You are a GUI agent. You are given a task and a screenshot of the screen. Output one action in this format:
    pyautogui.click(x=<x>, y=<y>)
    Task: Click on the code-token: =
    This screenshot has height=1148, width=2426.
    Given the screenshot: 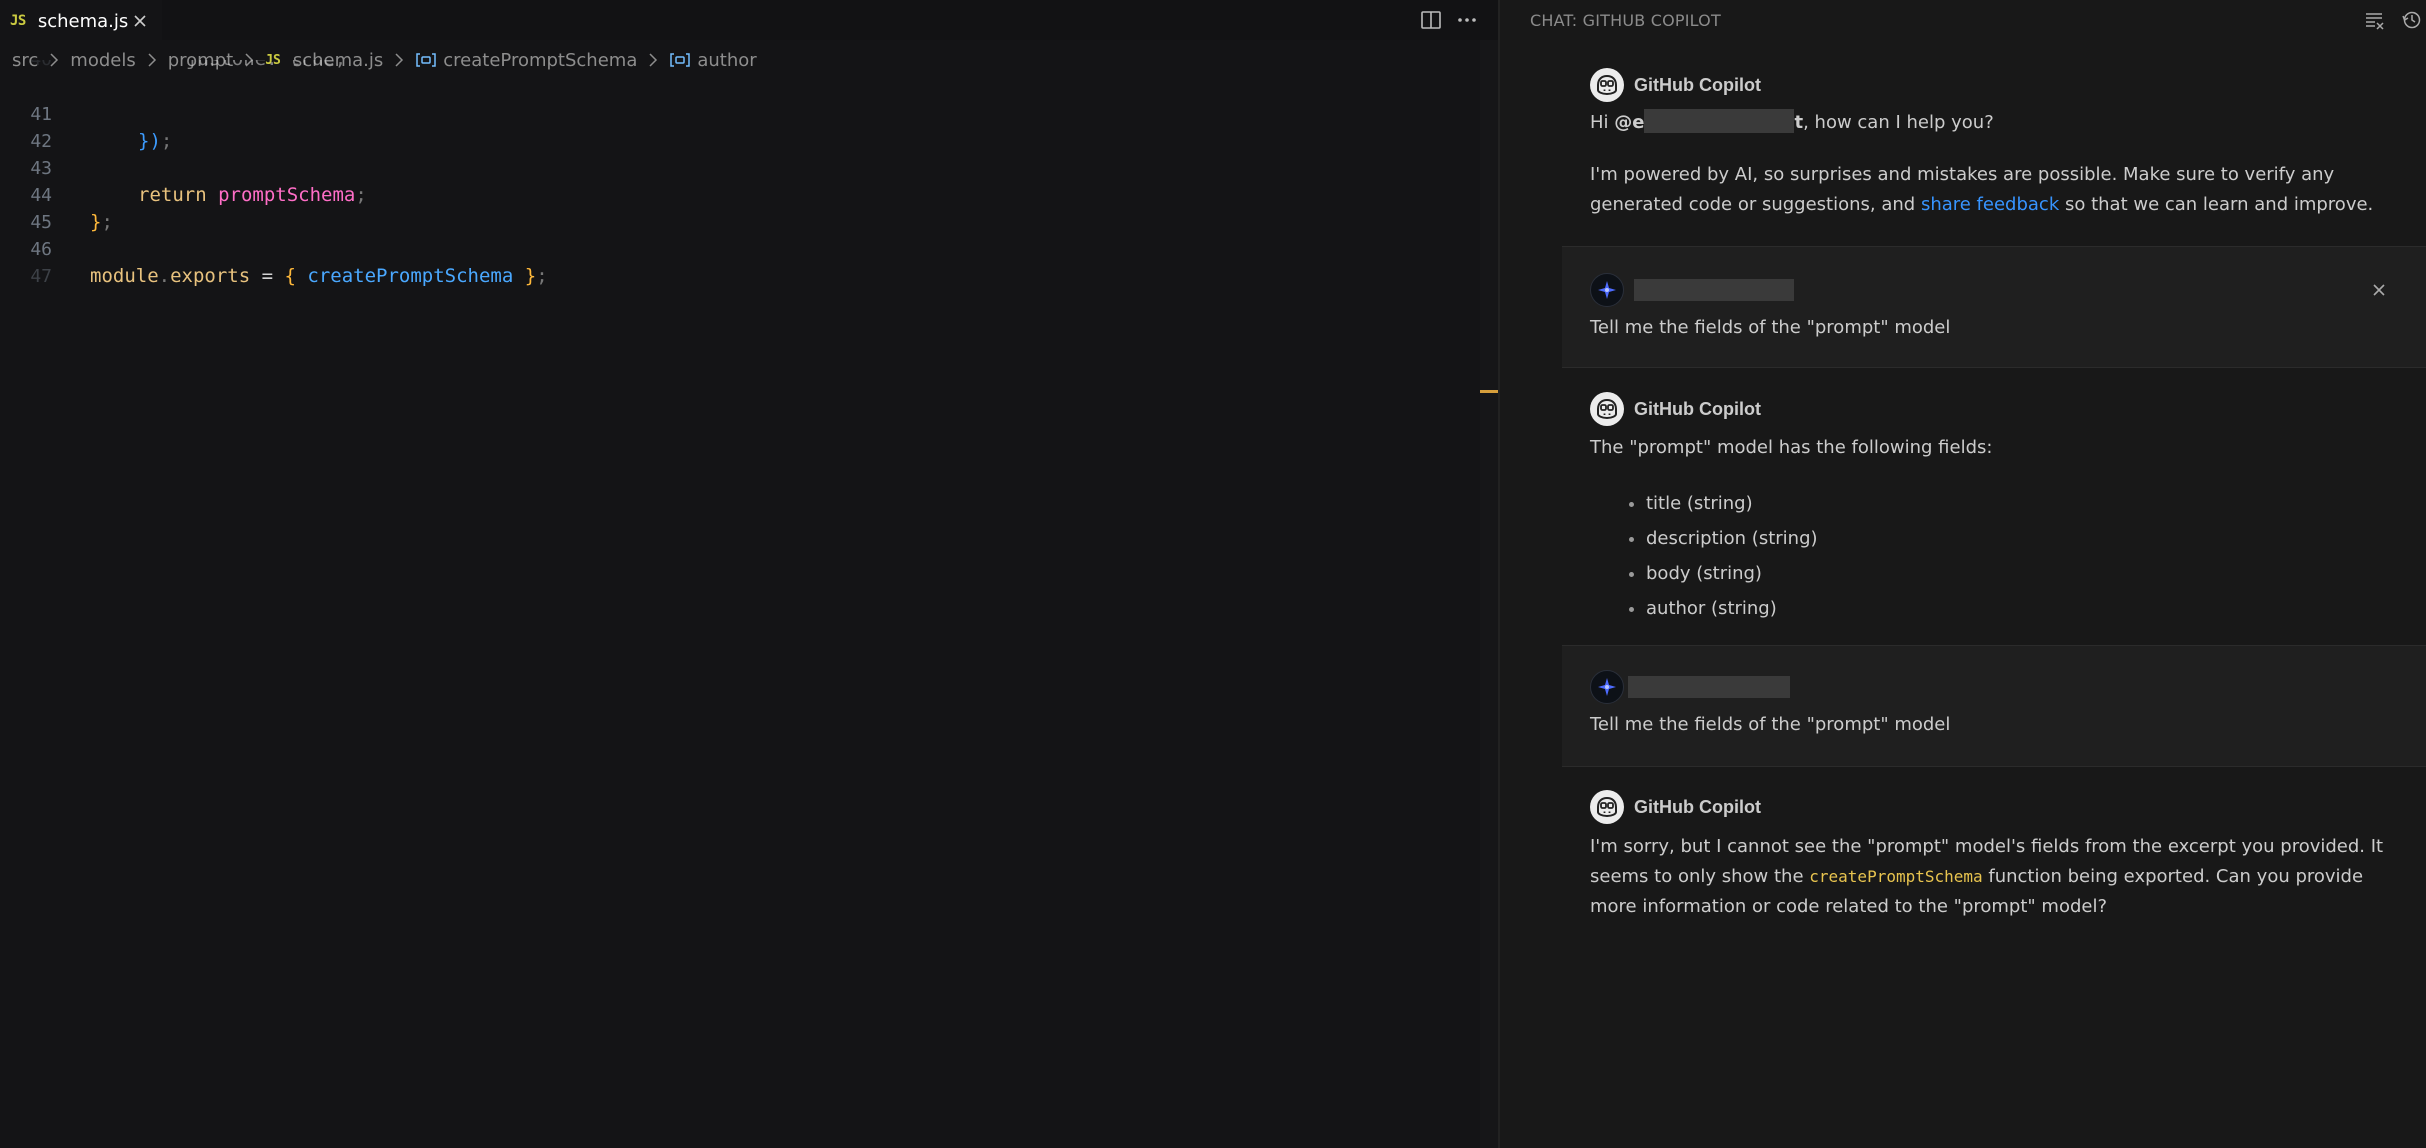 What is the action you would take?
    pyautogui.click(x=267, y=276)
    